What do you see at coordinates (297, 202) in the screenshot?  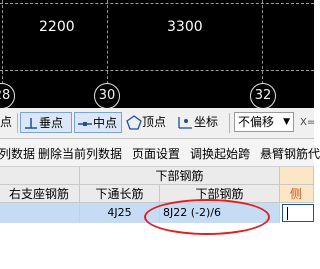 I see `column-header-side: 侧面` at bounding box center [297, 202].